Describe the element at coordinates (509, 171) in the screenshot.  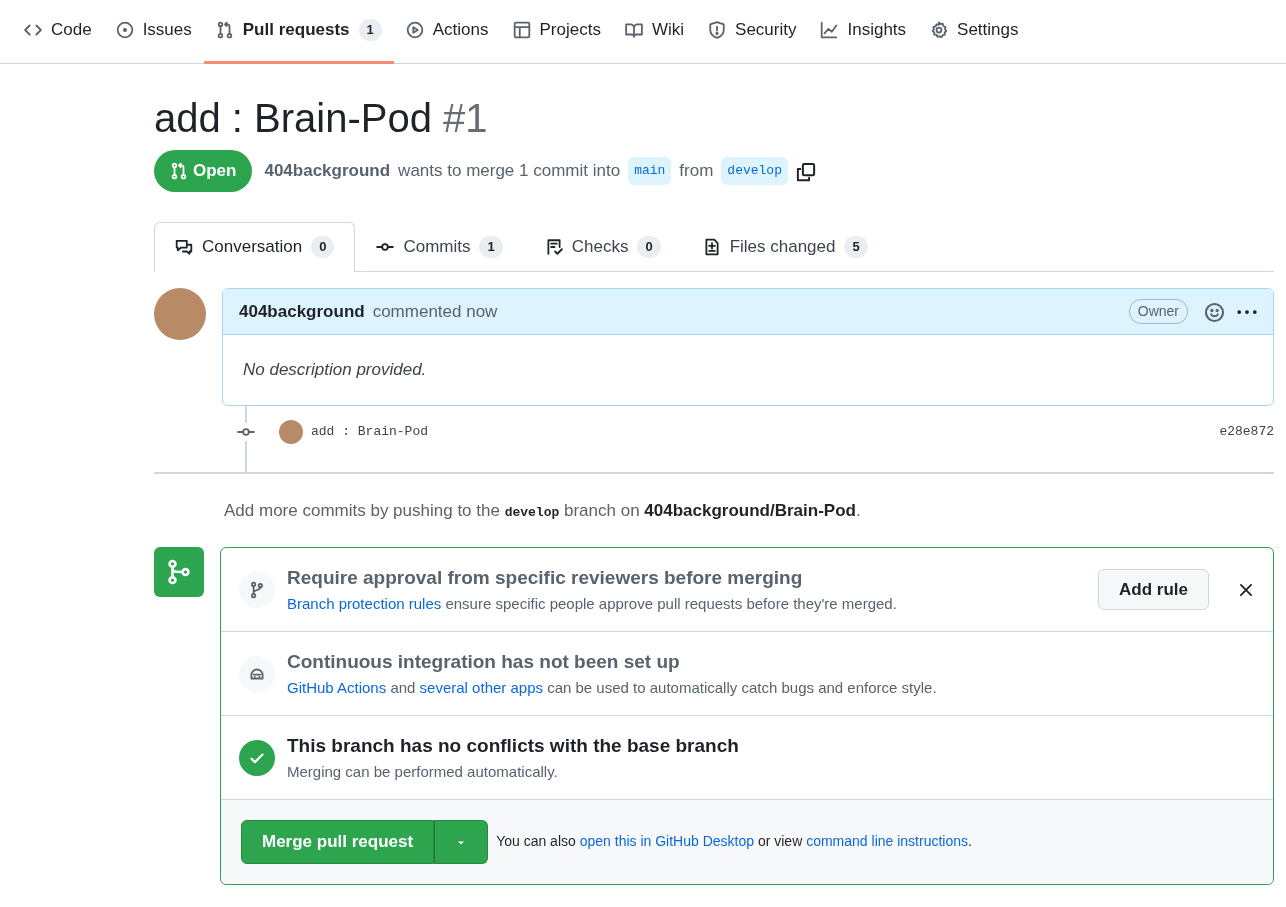
I see `merge-text: wants to merge 1 commit into` at that location.